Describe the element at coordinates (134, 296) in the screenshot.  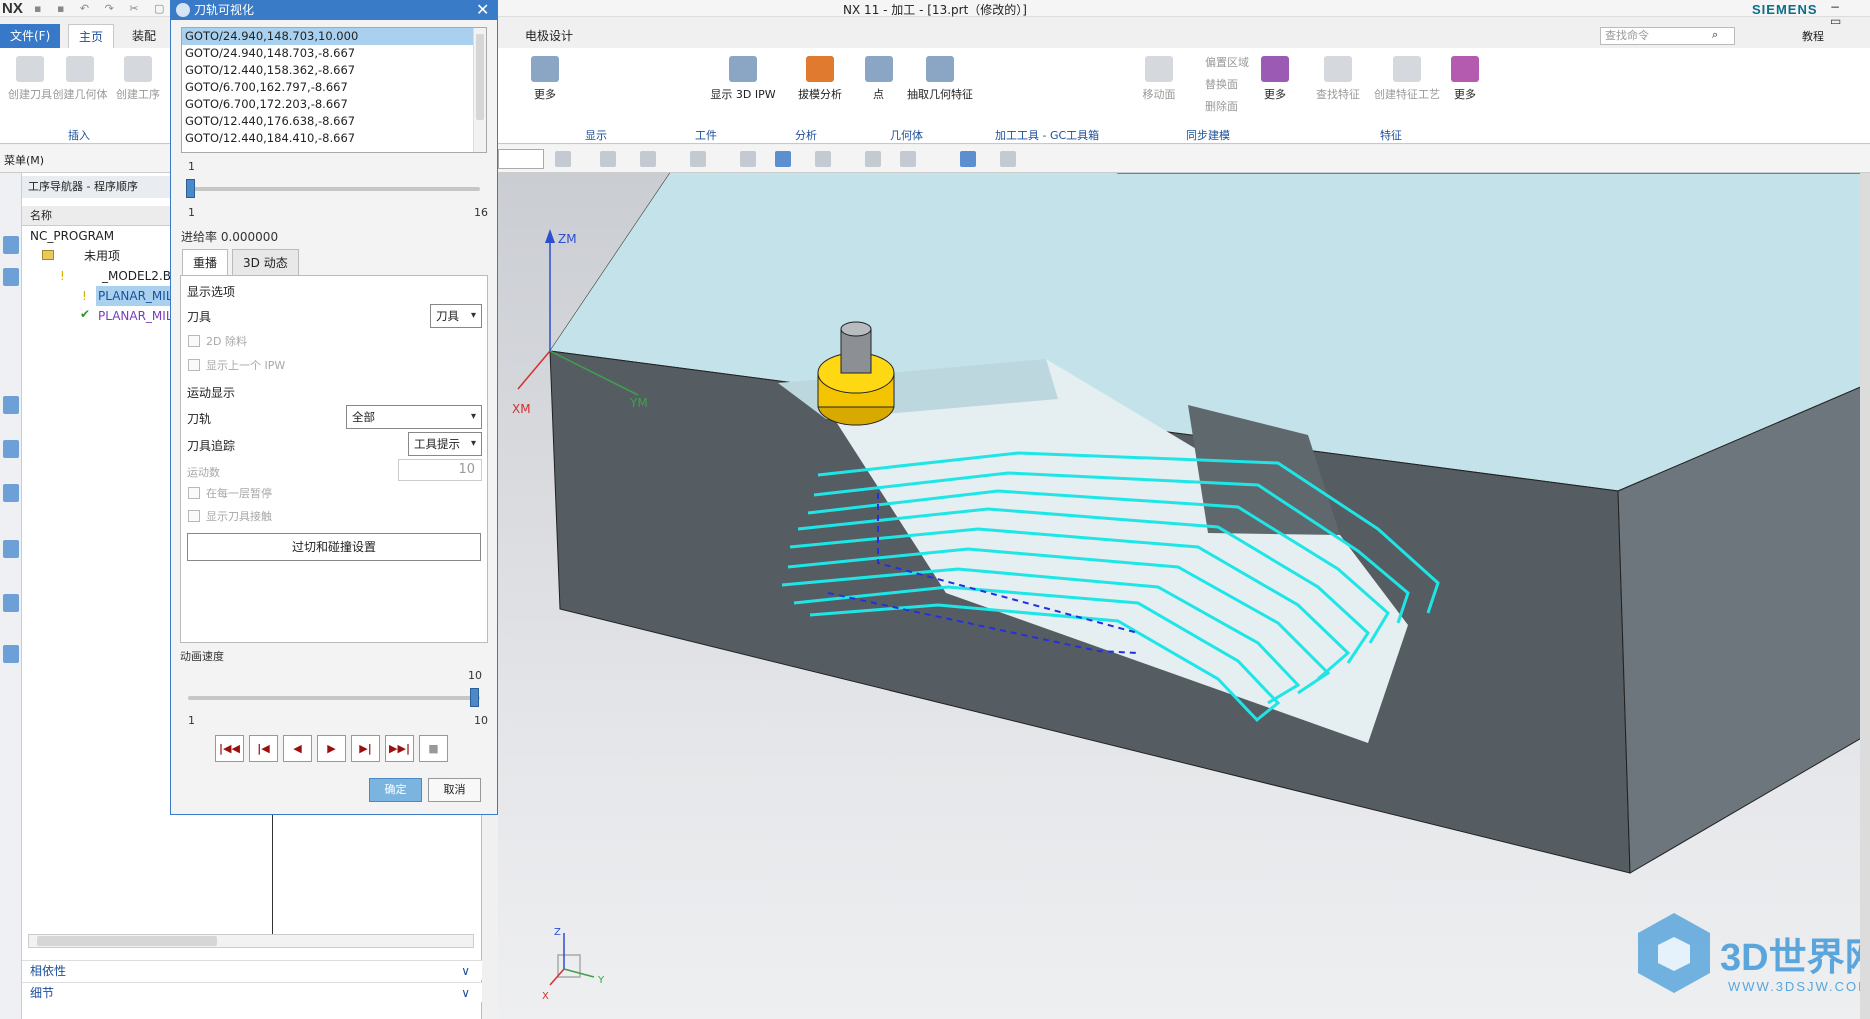
I see `tree-item-planar-mill-1: PLANAR_MIL` at that location.